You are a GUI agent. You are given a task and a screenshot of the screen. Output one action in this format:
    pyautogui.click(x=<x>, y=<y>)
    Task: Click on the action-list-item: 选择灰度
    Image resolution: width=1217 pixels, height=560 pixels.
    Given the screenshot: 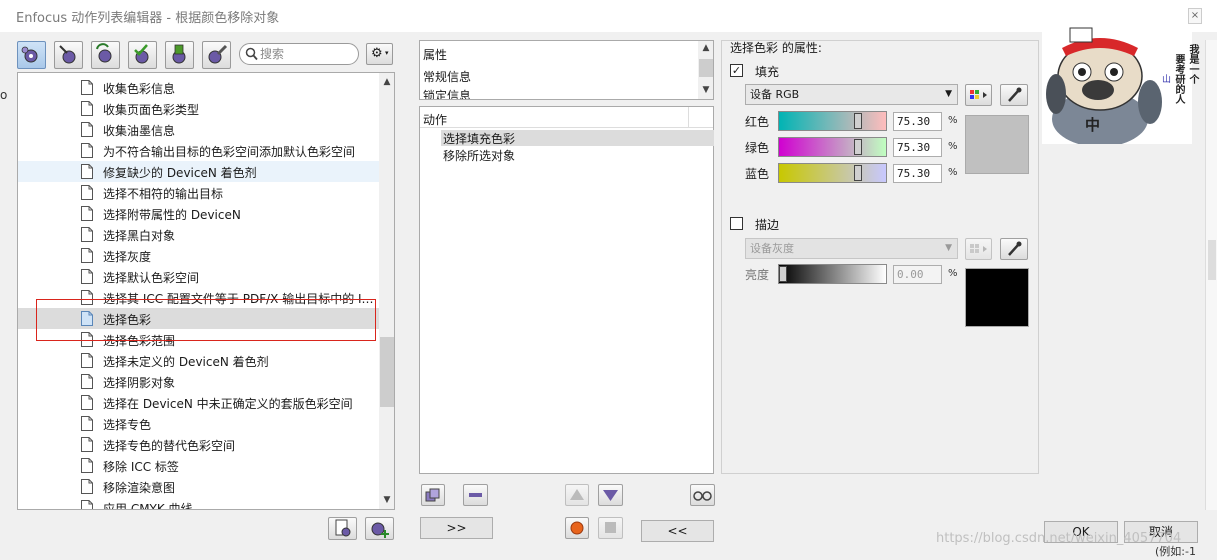 What is the action you would take?
    pyautogui.click(x=199, y=255)
    